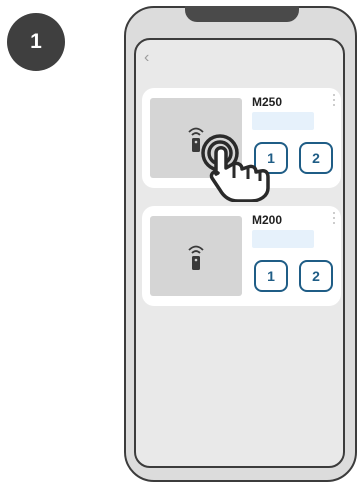  What do you see at coordinates (283, 239) in the screenshot?
I see `device-status-field` at bounding box center [283, 239].